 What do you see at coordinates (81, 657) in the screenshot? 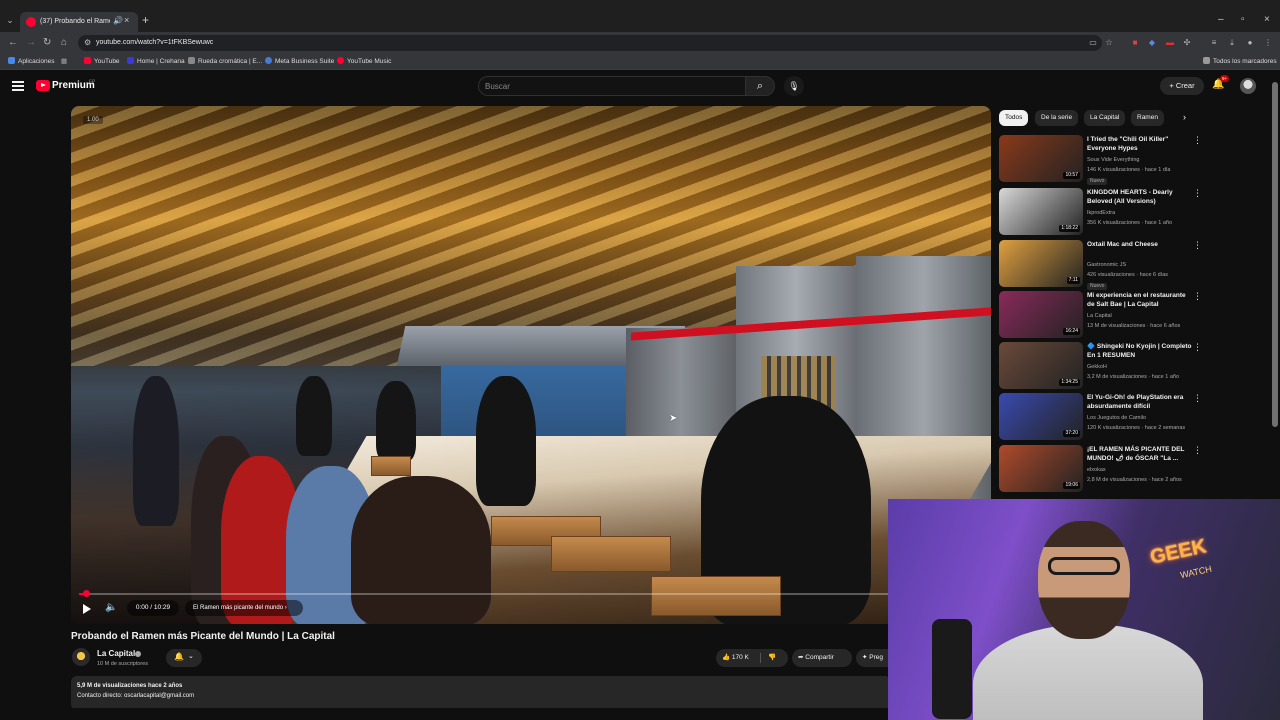
I see `channel-avatar` at bounding box center [81, 657].